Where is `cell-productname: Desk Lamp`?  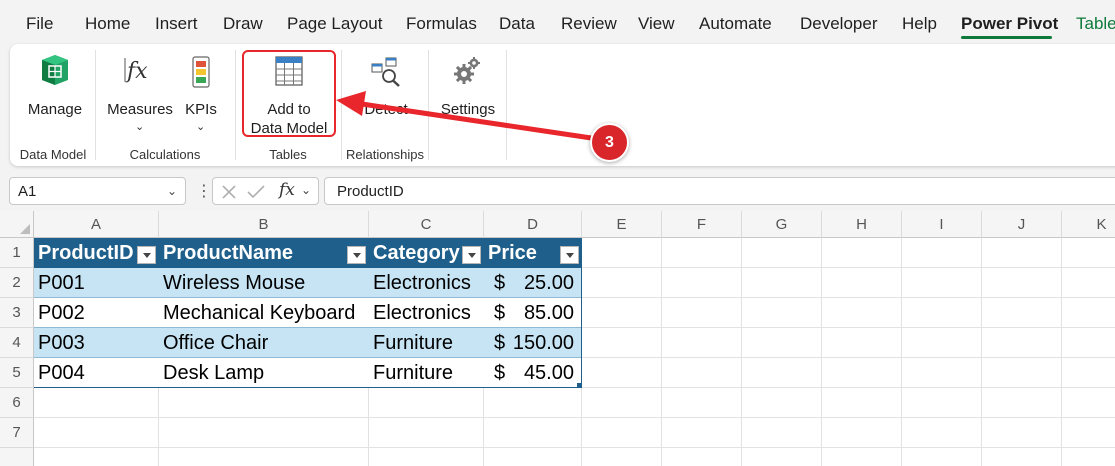 cell-productname: Desk Lamp is located at coordinates (211, 373).